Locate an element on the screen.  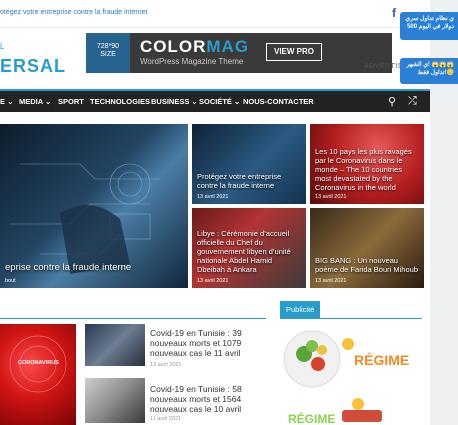
ad-size-label: 728*90 is located at coordinates (108, 46).